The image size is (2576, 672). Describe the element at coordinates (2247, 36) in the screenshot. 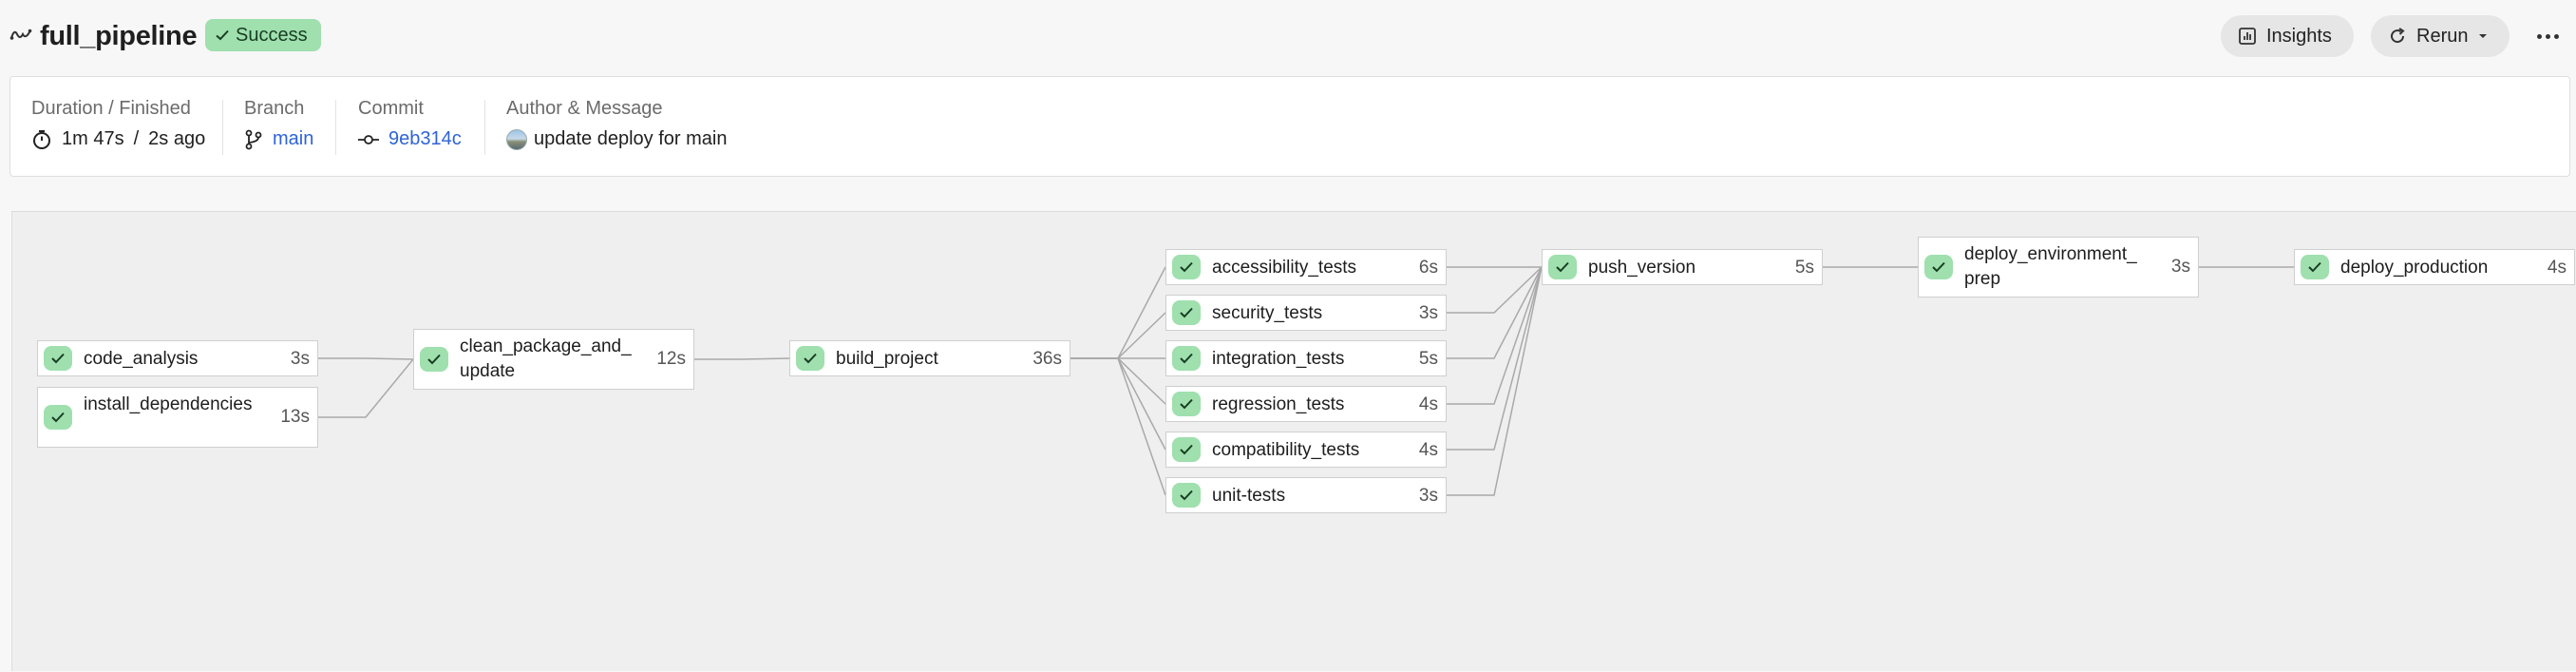

I see `chart-icon` at that location.